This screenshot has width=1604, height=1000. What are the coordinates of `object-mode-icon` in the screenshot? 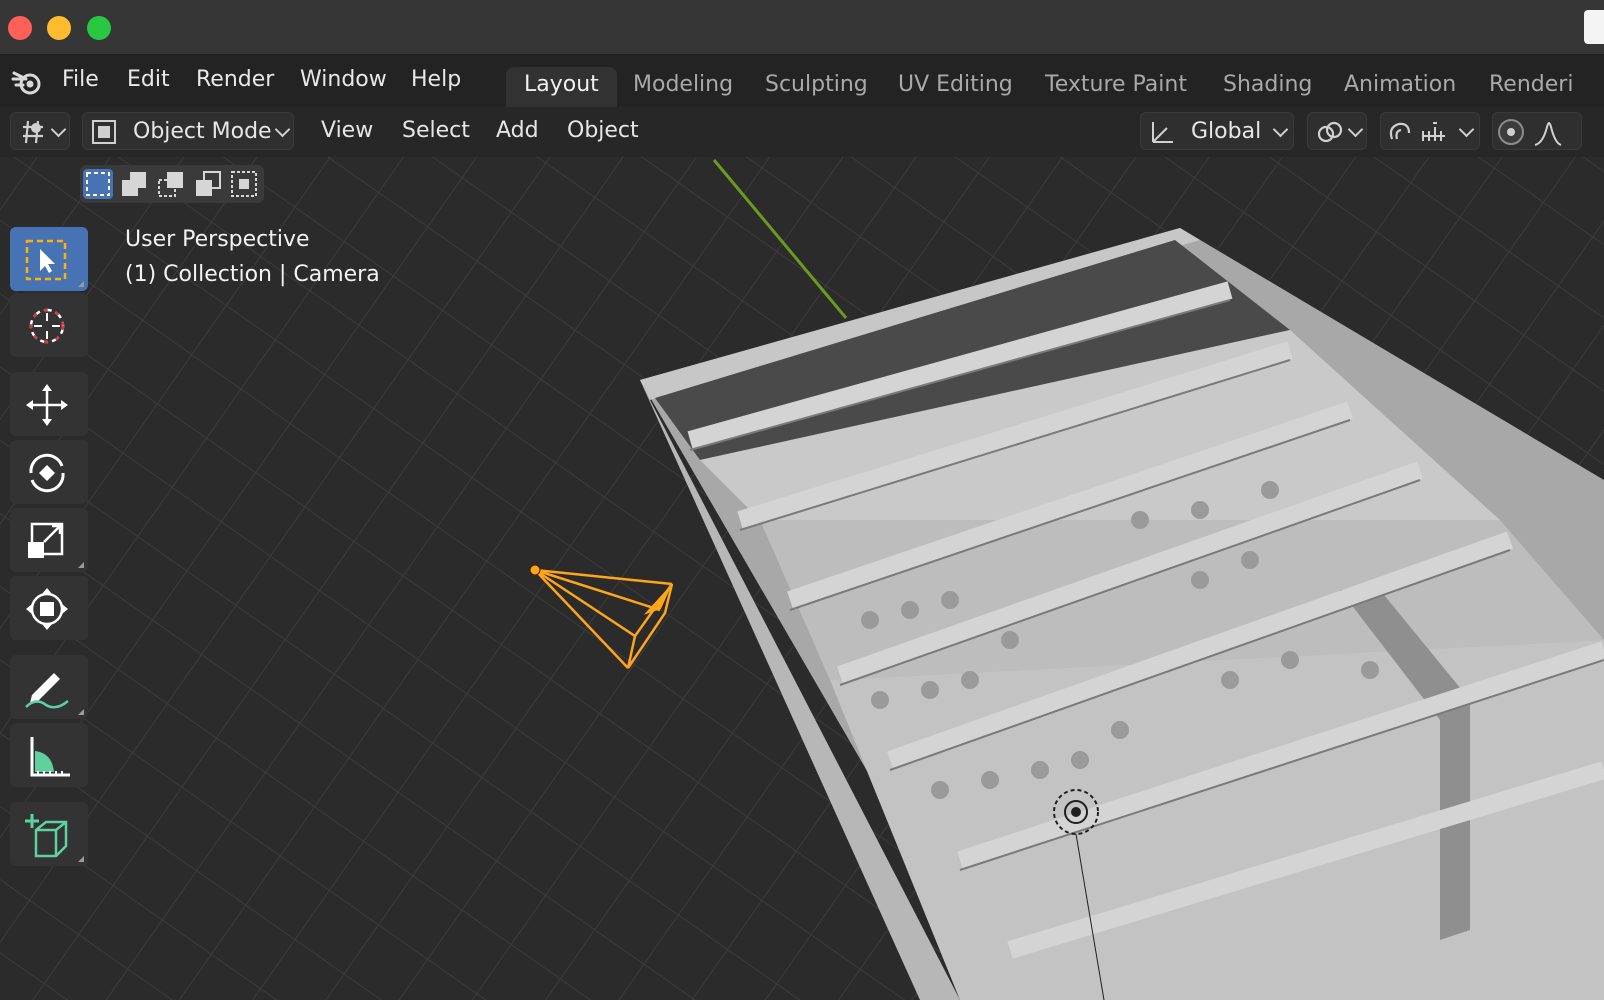 It's located at (104, 132).